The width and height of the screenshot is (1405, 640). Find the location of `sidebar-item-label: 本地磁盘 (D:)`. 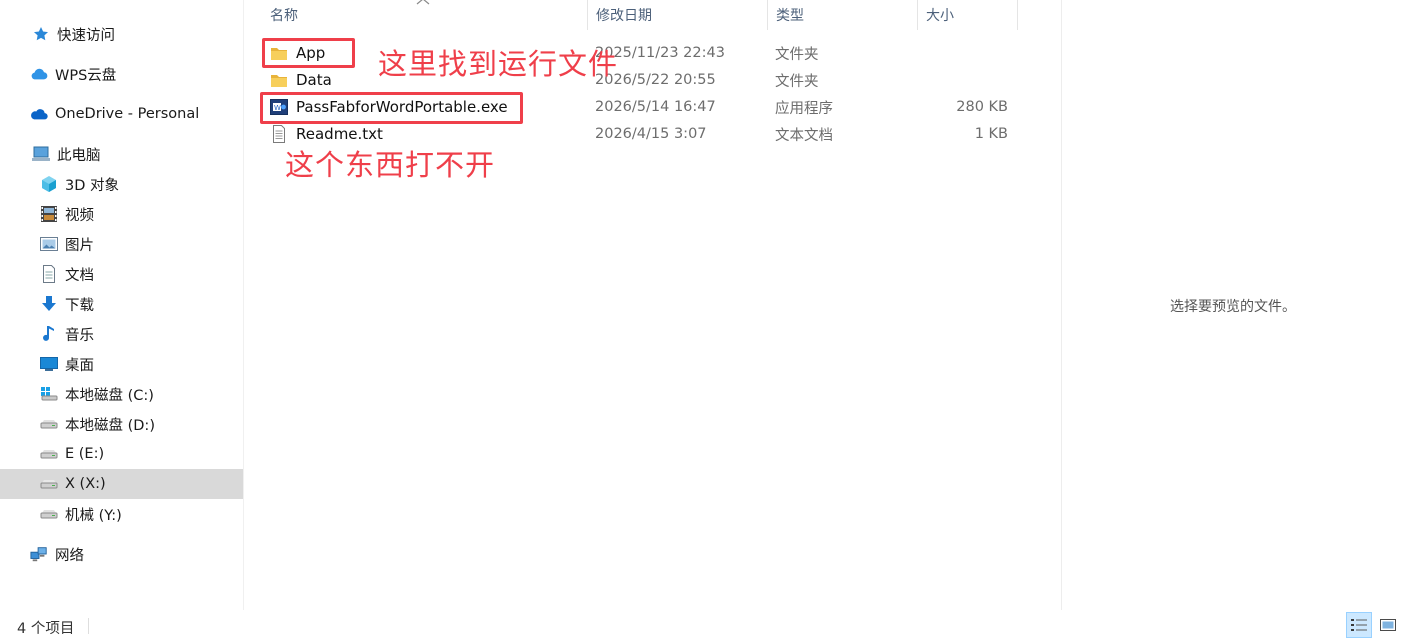

sidebar-item-label: 本地磁盘 (D:) is located at coordinates (110, 425).